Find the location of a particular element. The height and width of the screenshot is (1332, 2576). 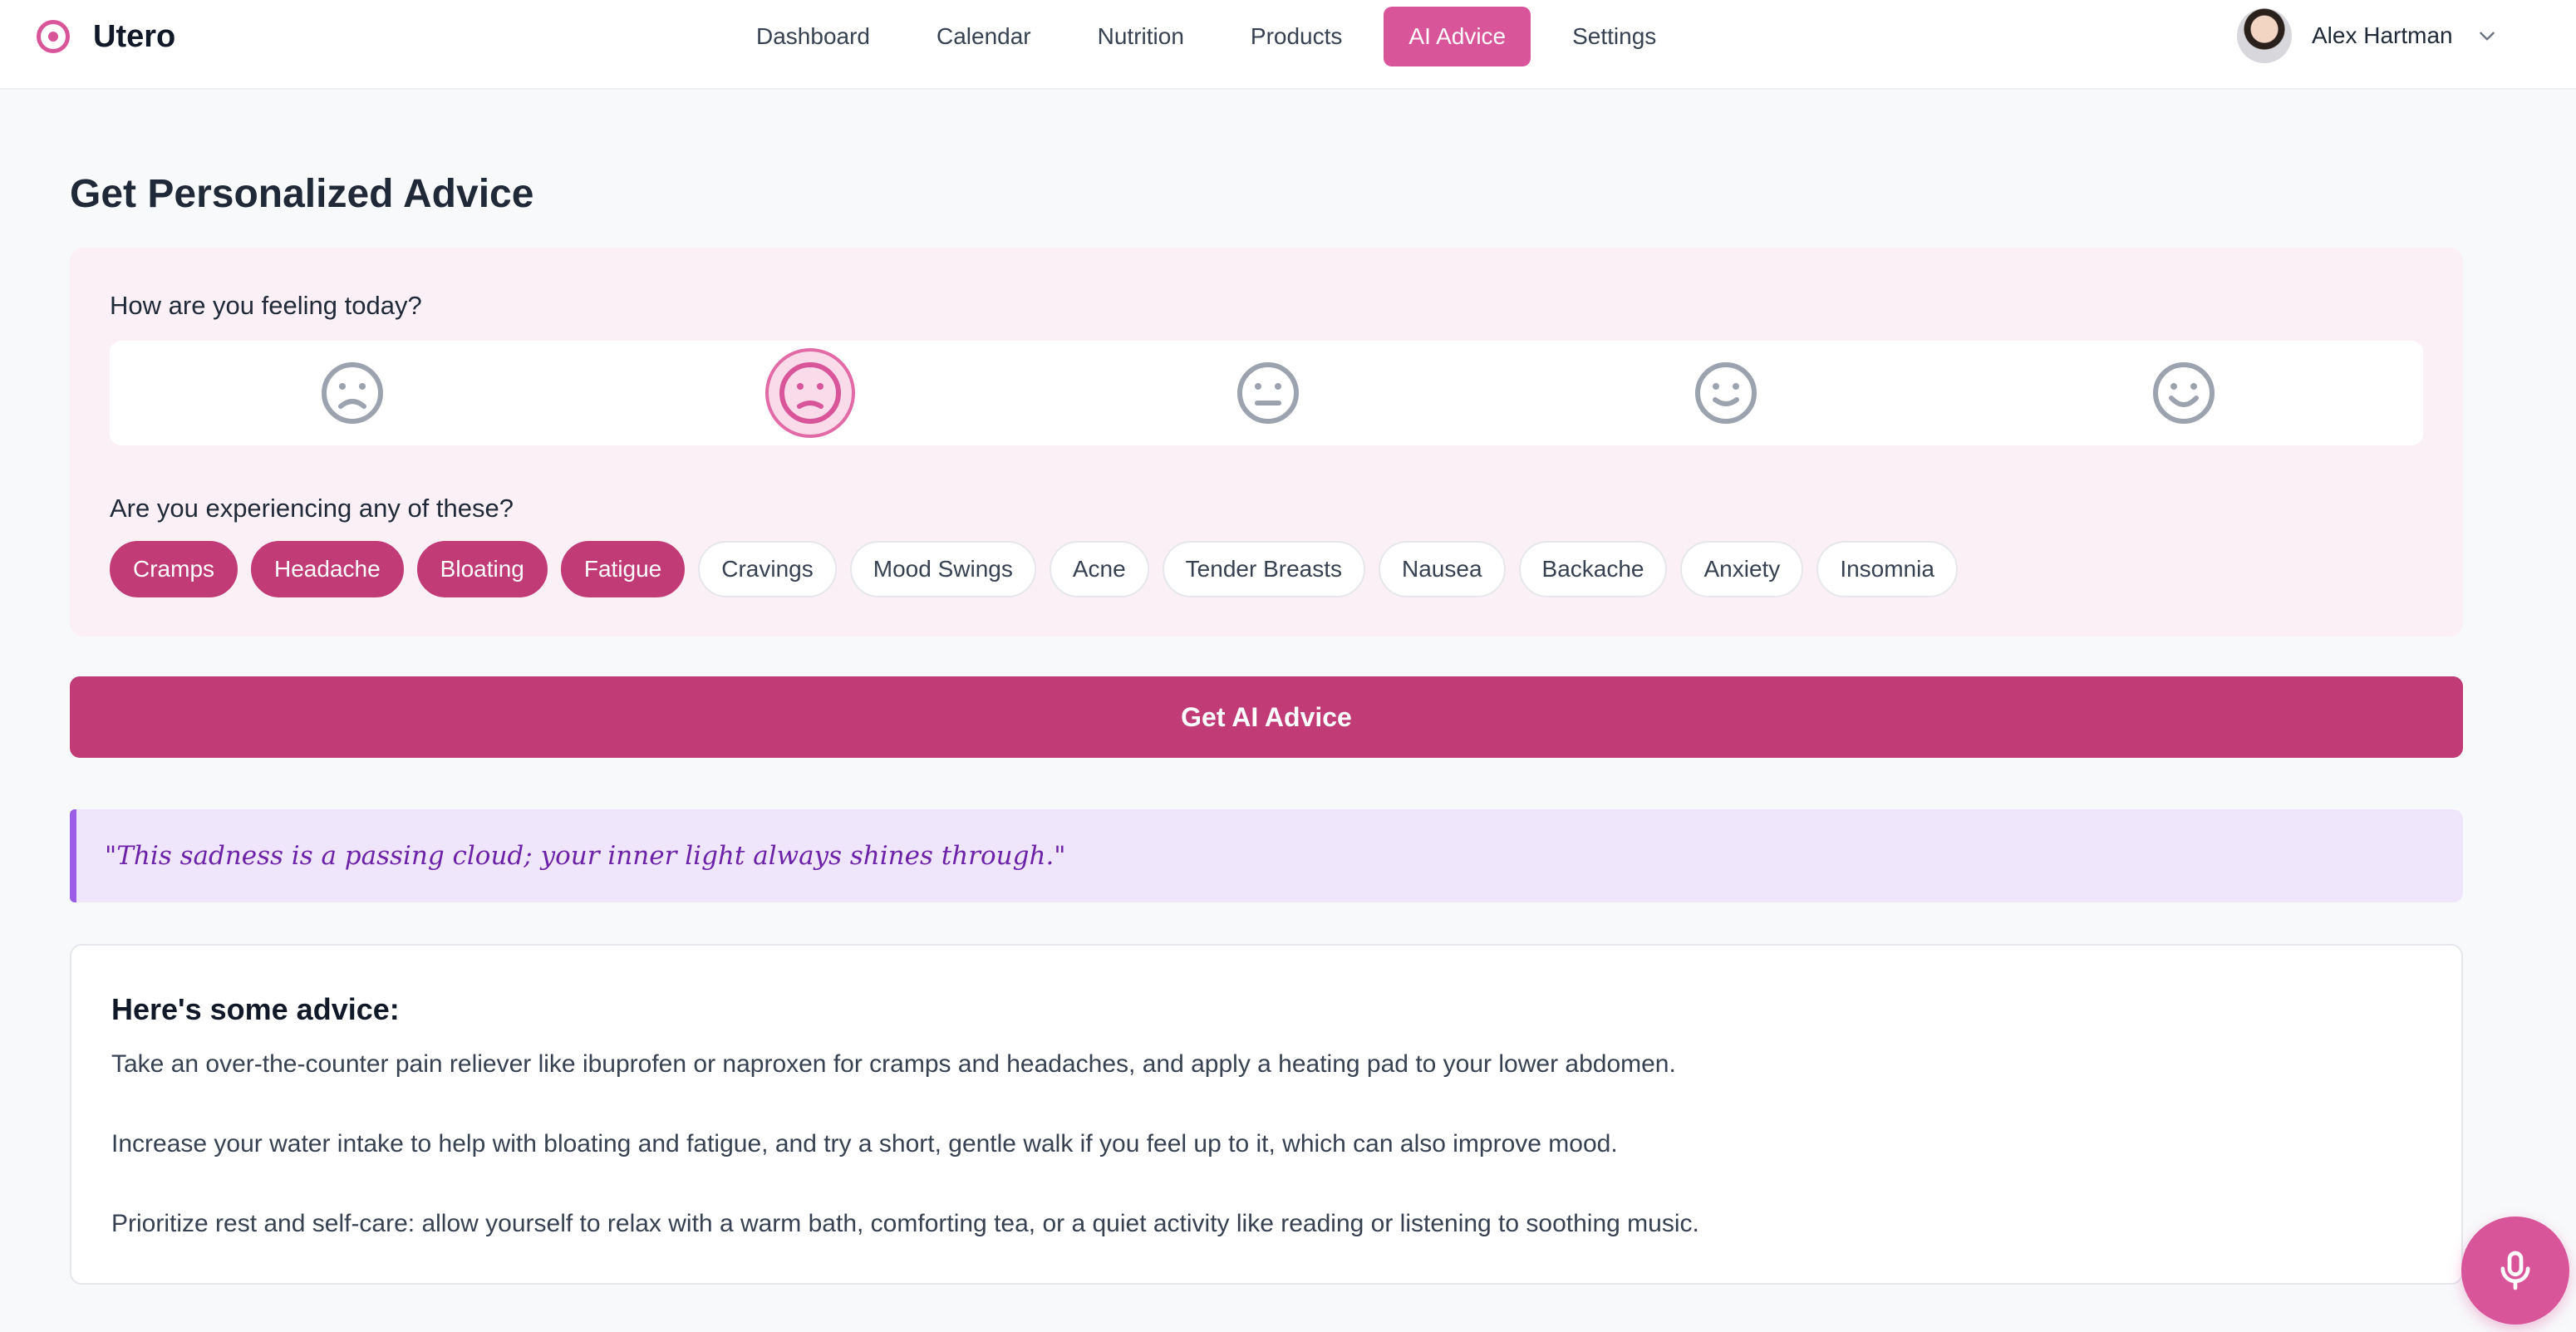

symptom-chip-bloating: Bloating is located at coordinates (482, 569).